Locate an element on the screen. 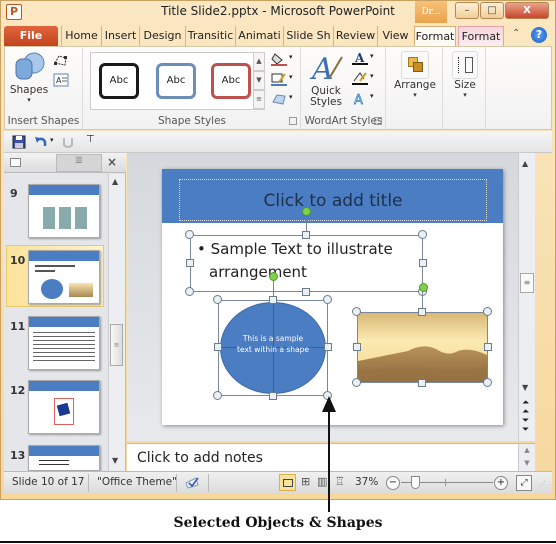  tab-review: Review is located at coordinates (355, 36).